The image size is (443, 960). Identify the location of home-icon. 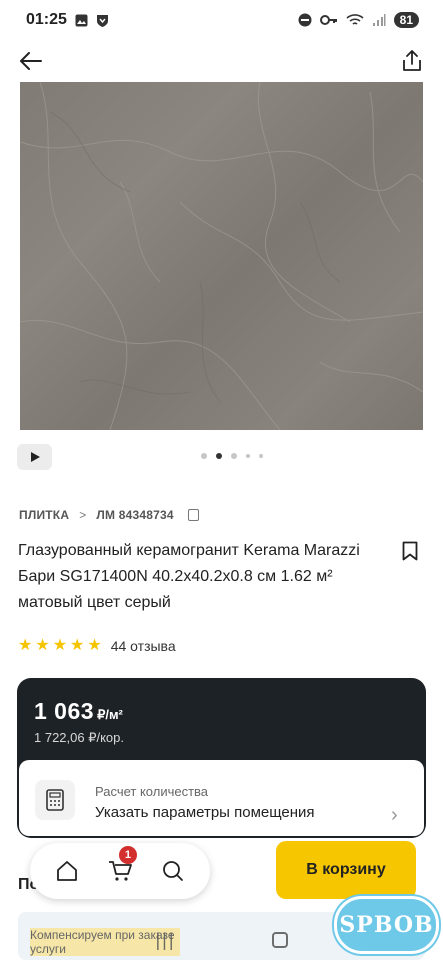
(66, 871).